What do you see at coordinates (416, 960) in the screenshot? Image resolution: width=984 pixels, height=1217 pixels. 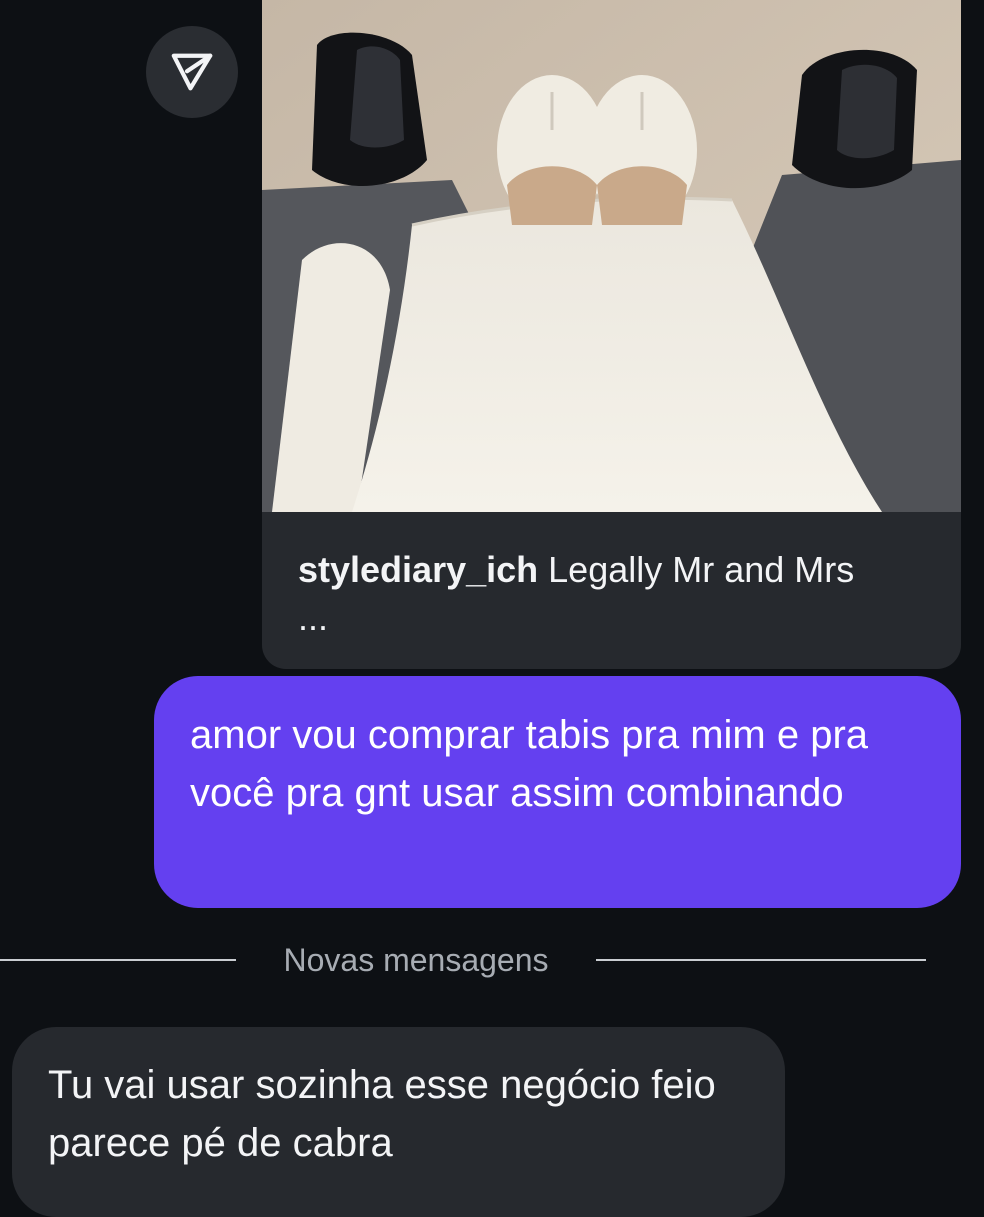 I see `new-messages-label: Novas mensagens` at bounding box center [416, 960].